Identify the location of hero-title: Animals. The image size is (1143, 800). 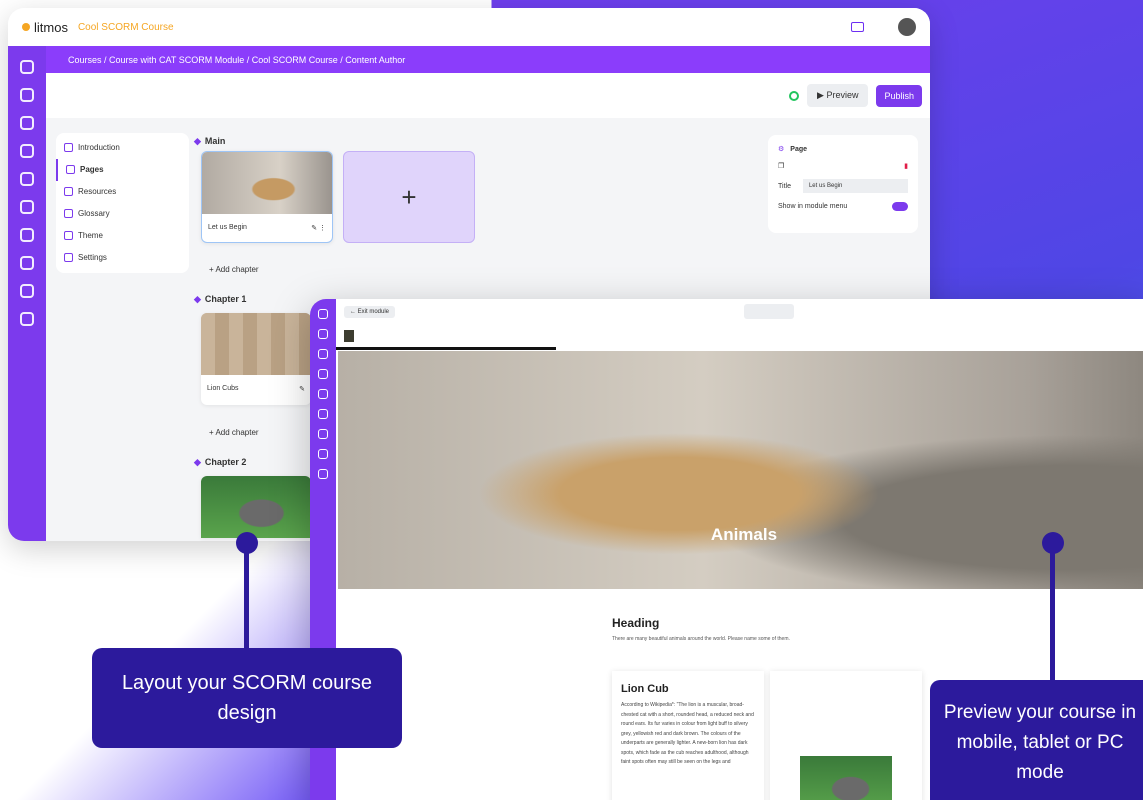
(744, 534).